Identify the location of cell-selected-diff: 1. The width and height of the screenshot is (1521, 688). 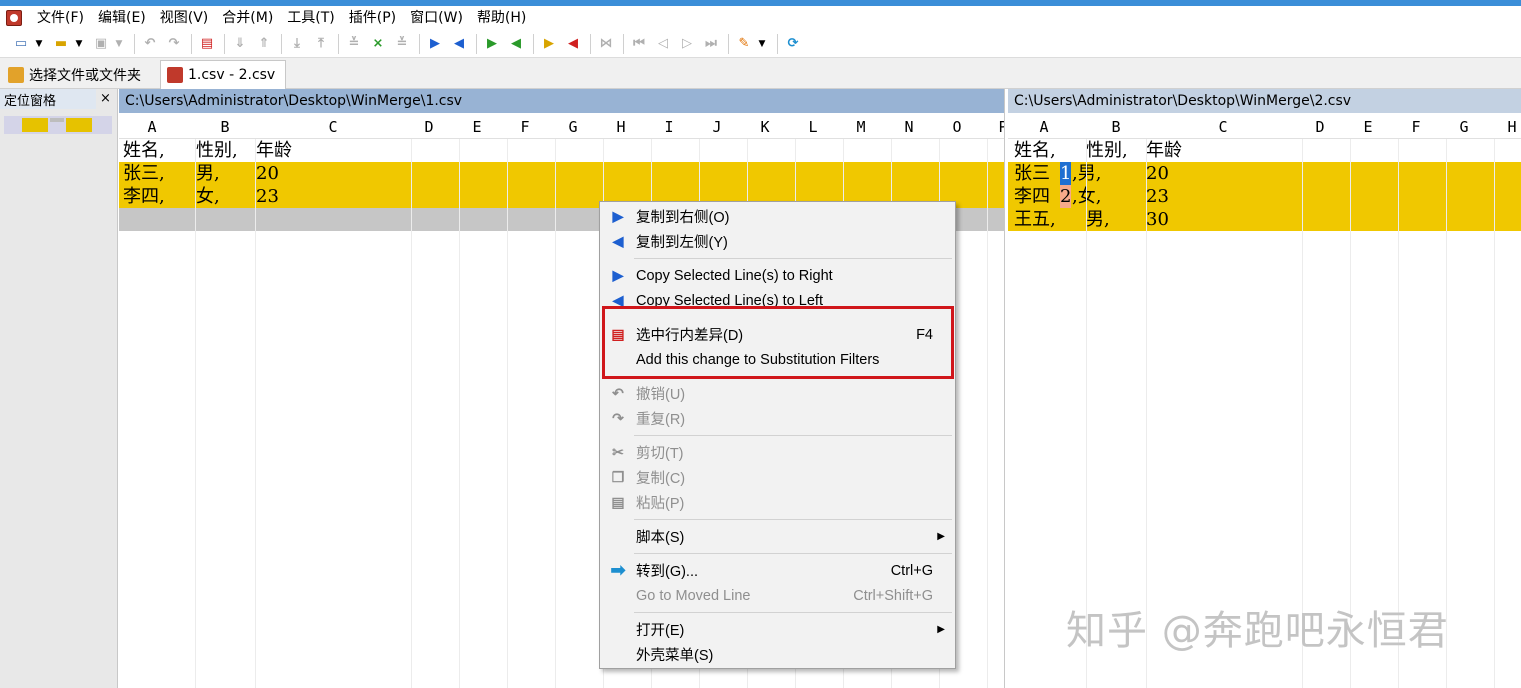
(1066, 173).